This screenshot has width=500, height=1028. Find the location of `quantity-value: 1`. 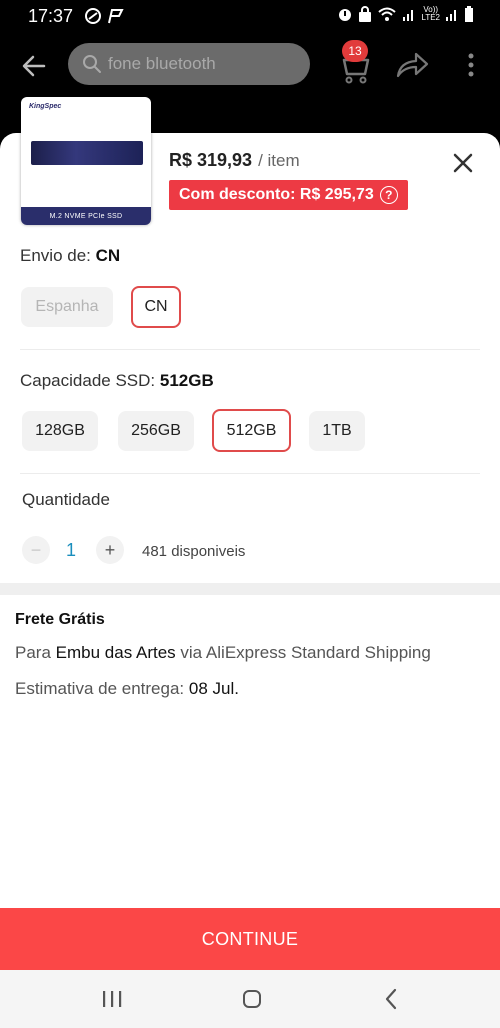

quantity-value: 1 is located at coordinates (71, 550).